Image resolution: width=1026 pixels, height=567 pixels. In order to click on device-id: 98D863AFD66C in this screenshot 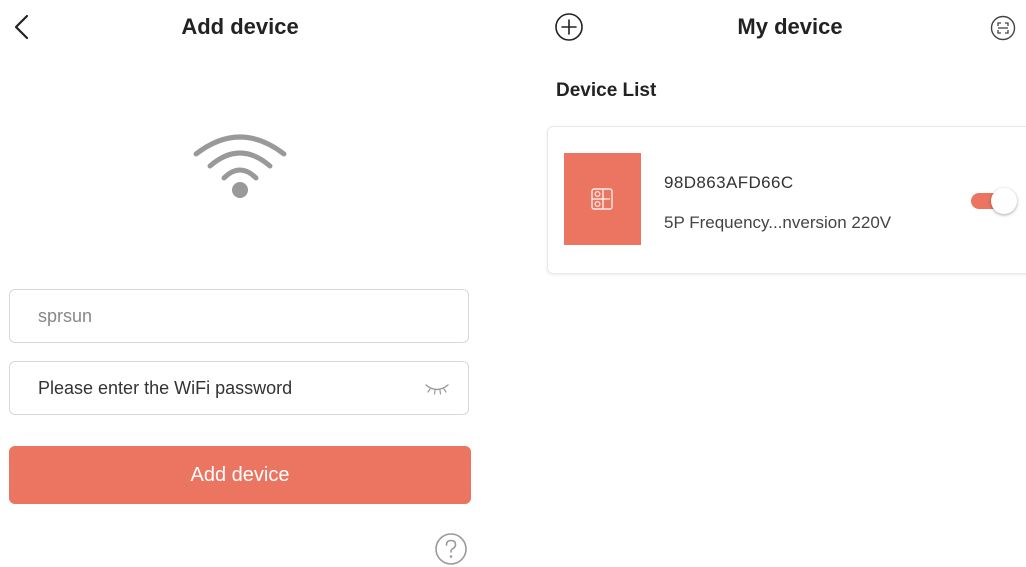, I will do `click(729, 182)`.